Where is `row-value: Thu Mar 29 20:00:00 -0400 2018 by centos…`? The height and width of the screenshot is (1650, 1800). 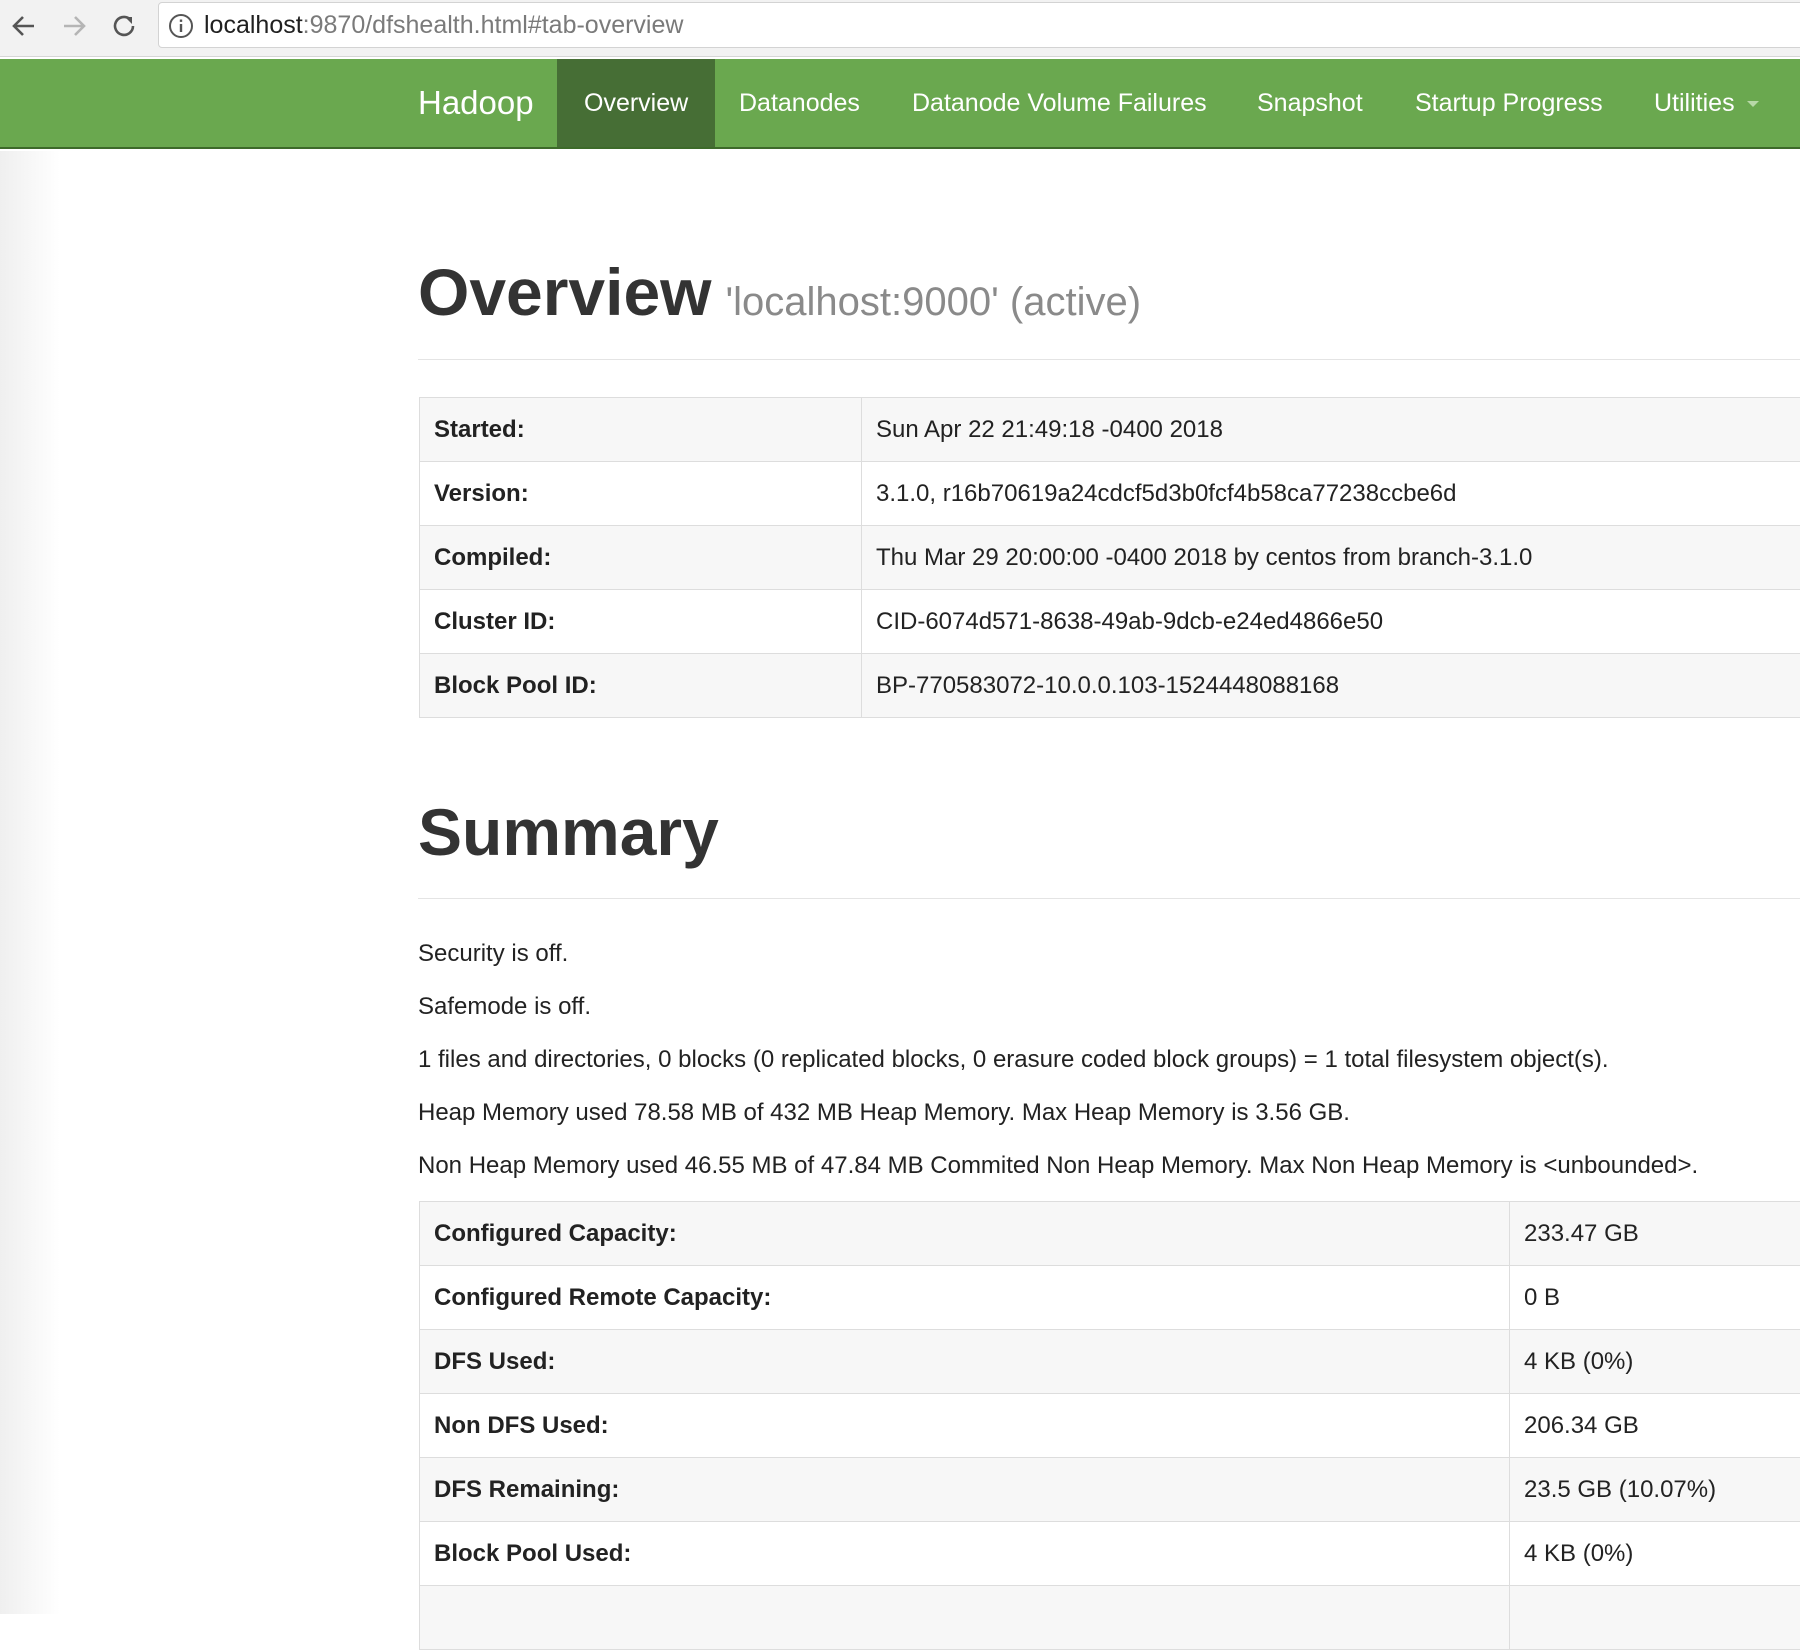
row-value: Thu Mar 29 20:00:00 -0400 2018 by centos… is located at coordinates (1331, 558).